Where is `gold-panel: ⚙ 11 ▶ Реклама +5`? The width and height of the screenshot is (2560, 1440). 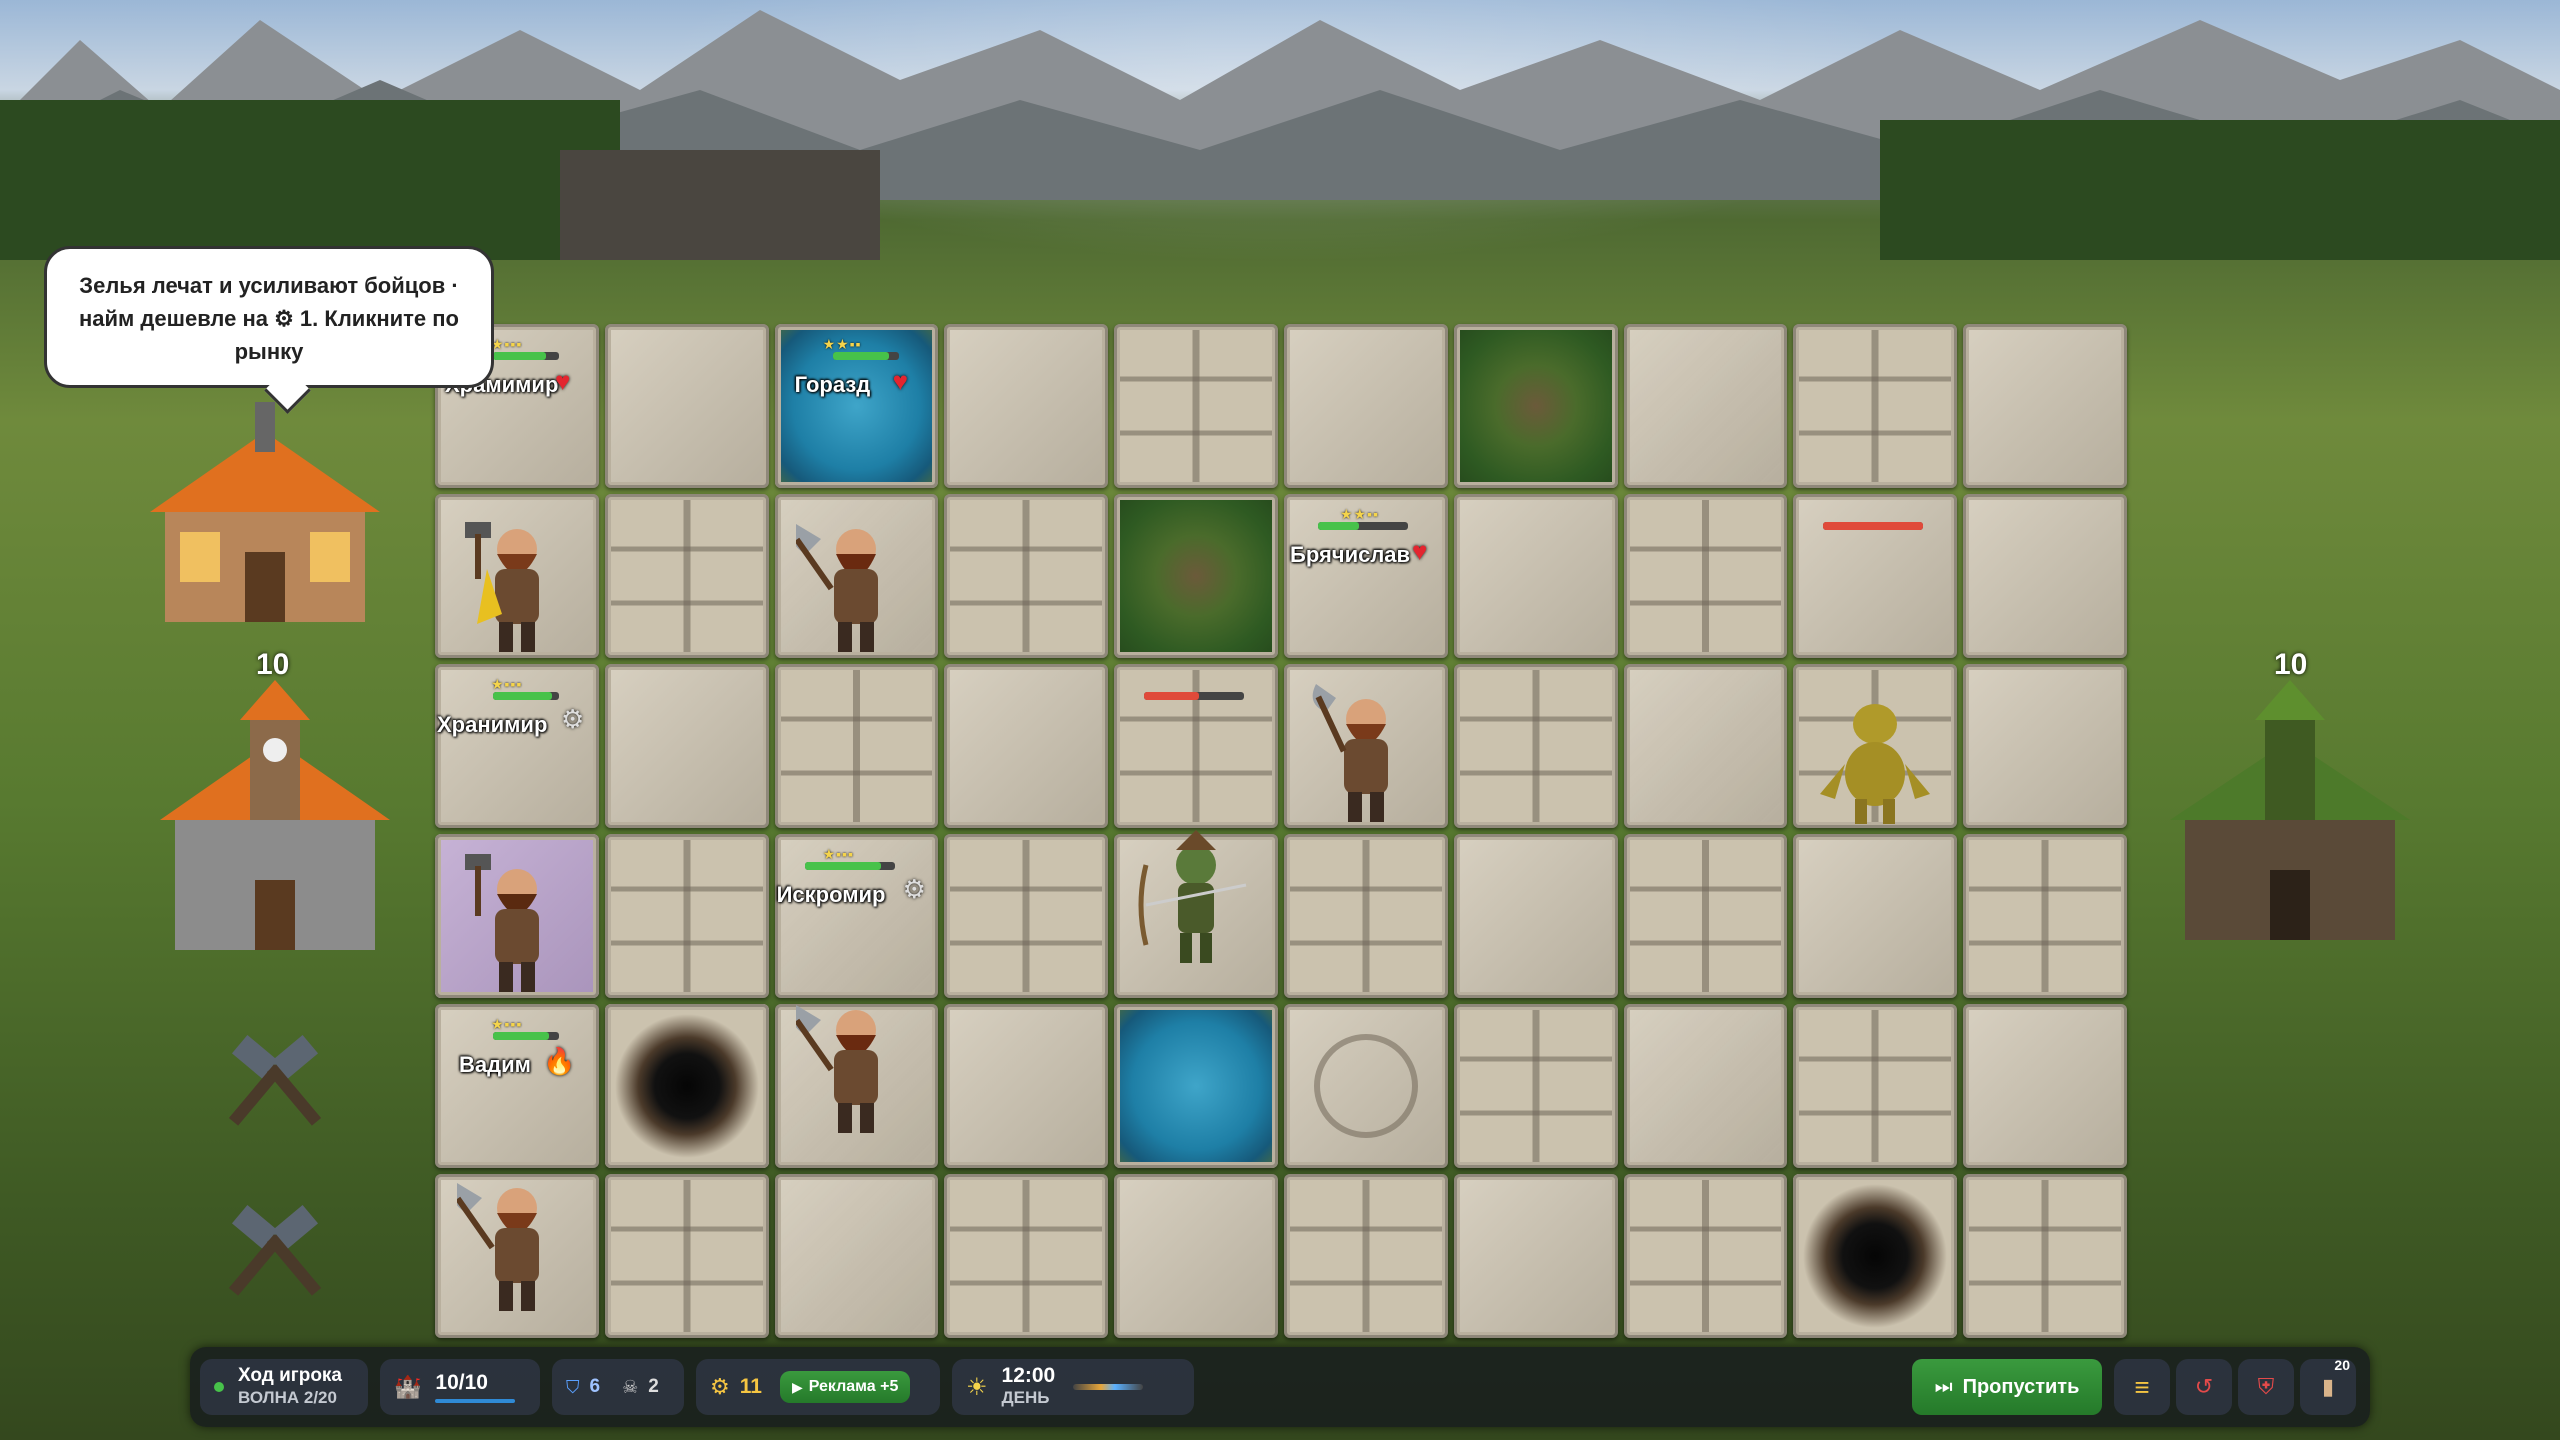 gold-panel: ⚙ 11 ▶ Реклама +5 is located at coordinates (818, 1387).